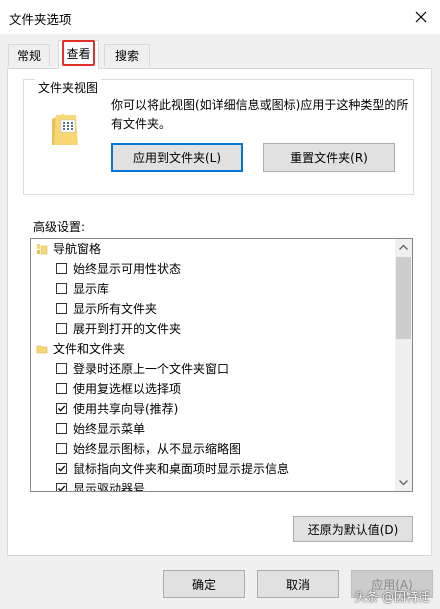 The width and height of the screenshot is (440, 609). What do you see at coordinates (403, 365) in the screenshot?
I see `vertical-scrollbar` at bounding box center [403, 365].